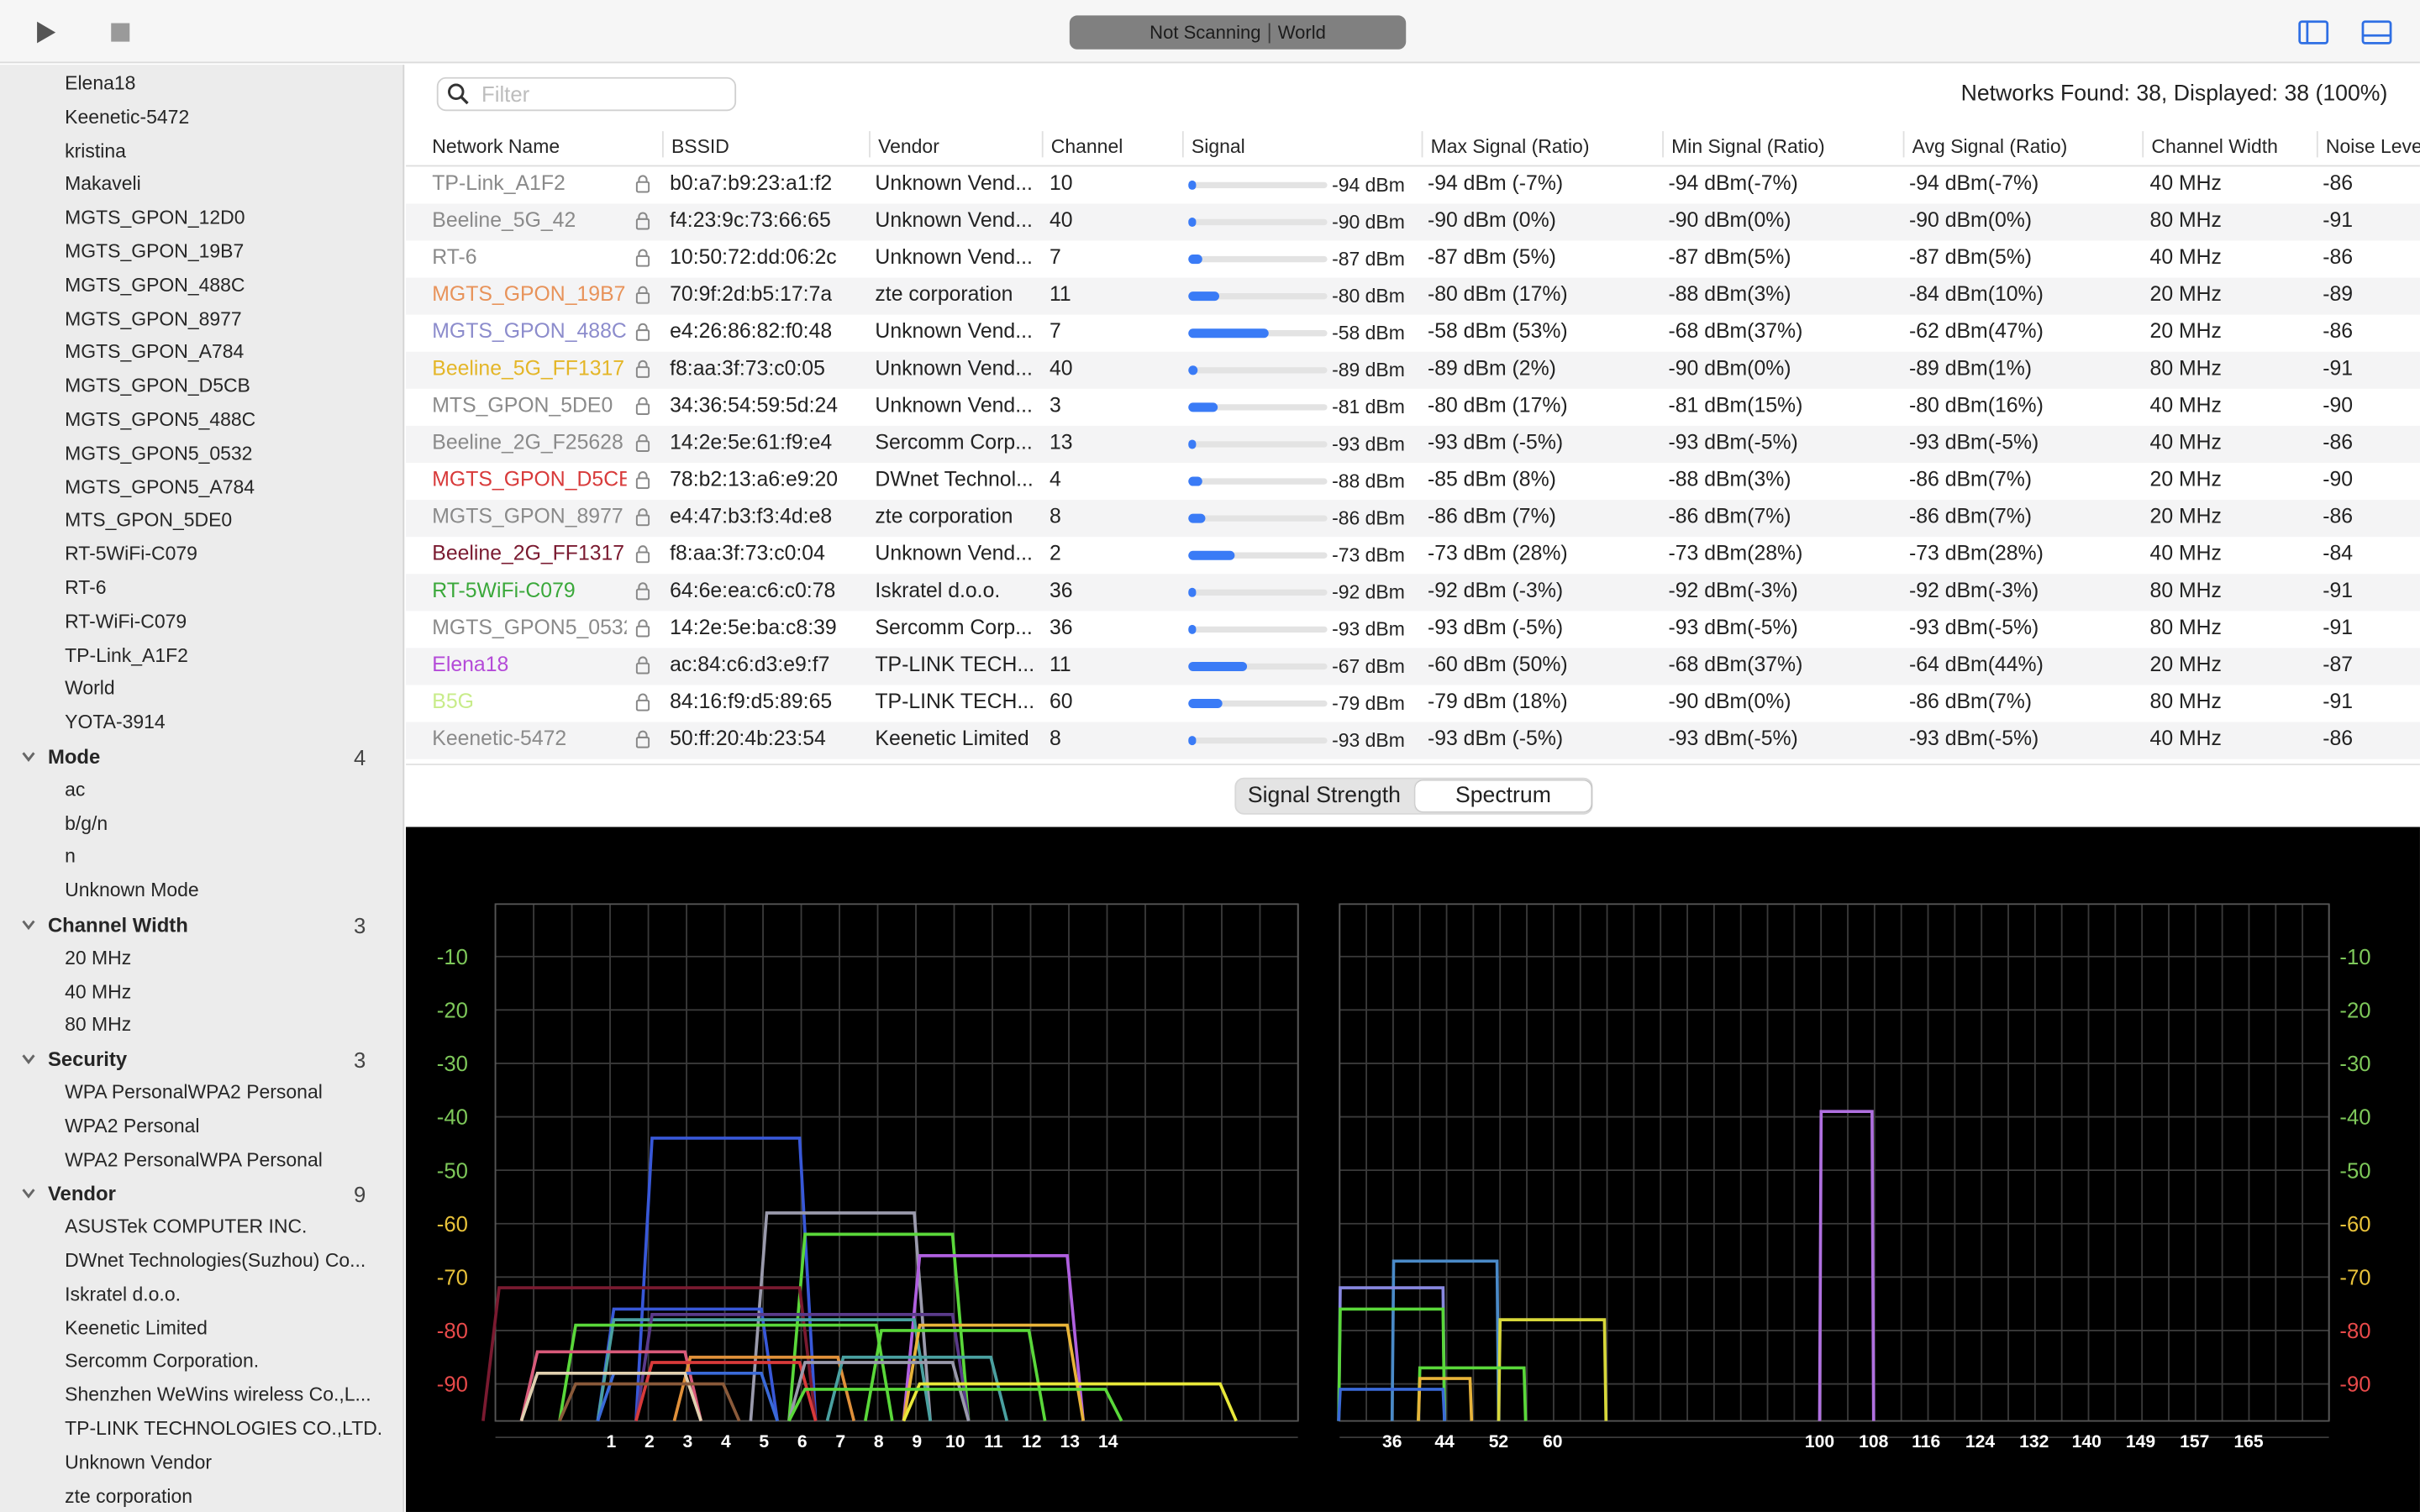 This screenshot has height=1512, width=2420. I want to click on sidebar-item-ssid: MGTS_GPON_D5CB, so click(224, 386).